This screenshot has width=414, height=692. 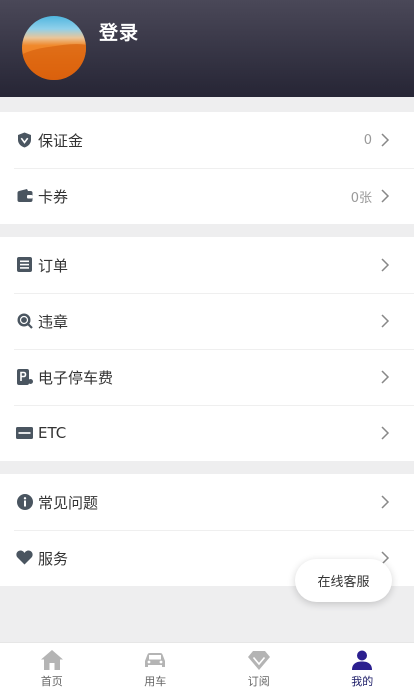 I want to click on tab-subscribe: 订阅, so click(x=259, y=667).